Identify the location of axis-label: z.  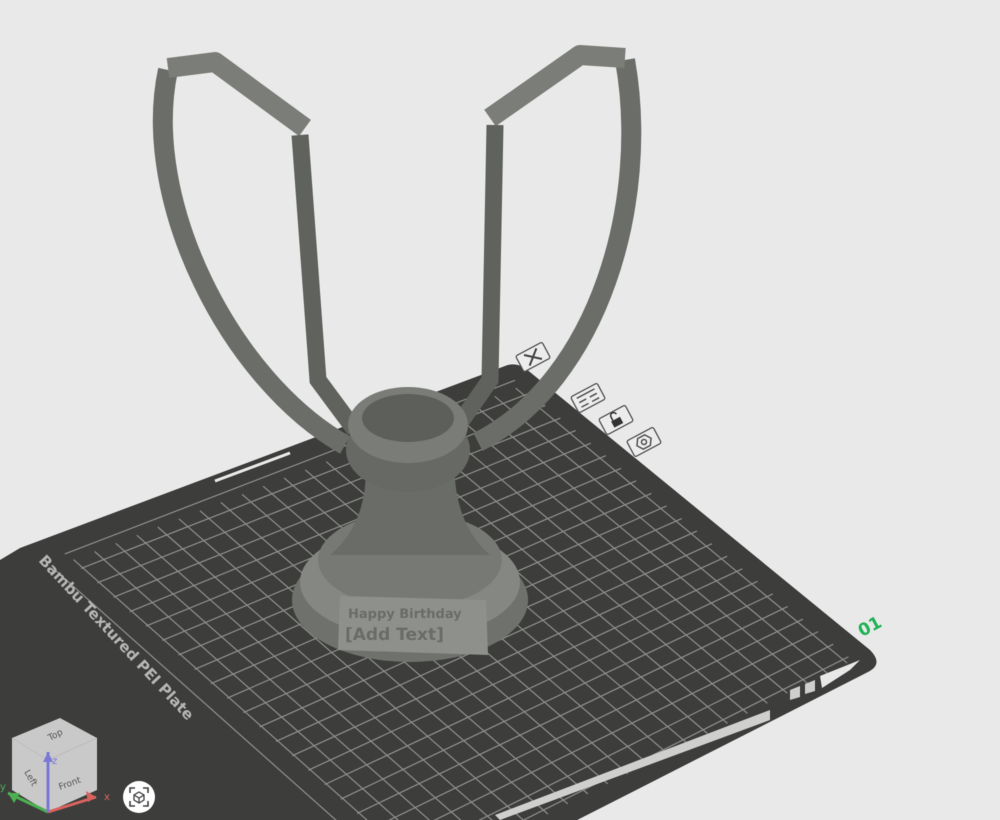
(55, 761).